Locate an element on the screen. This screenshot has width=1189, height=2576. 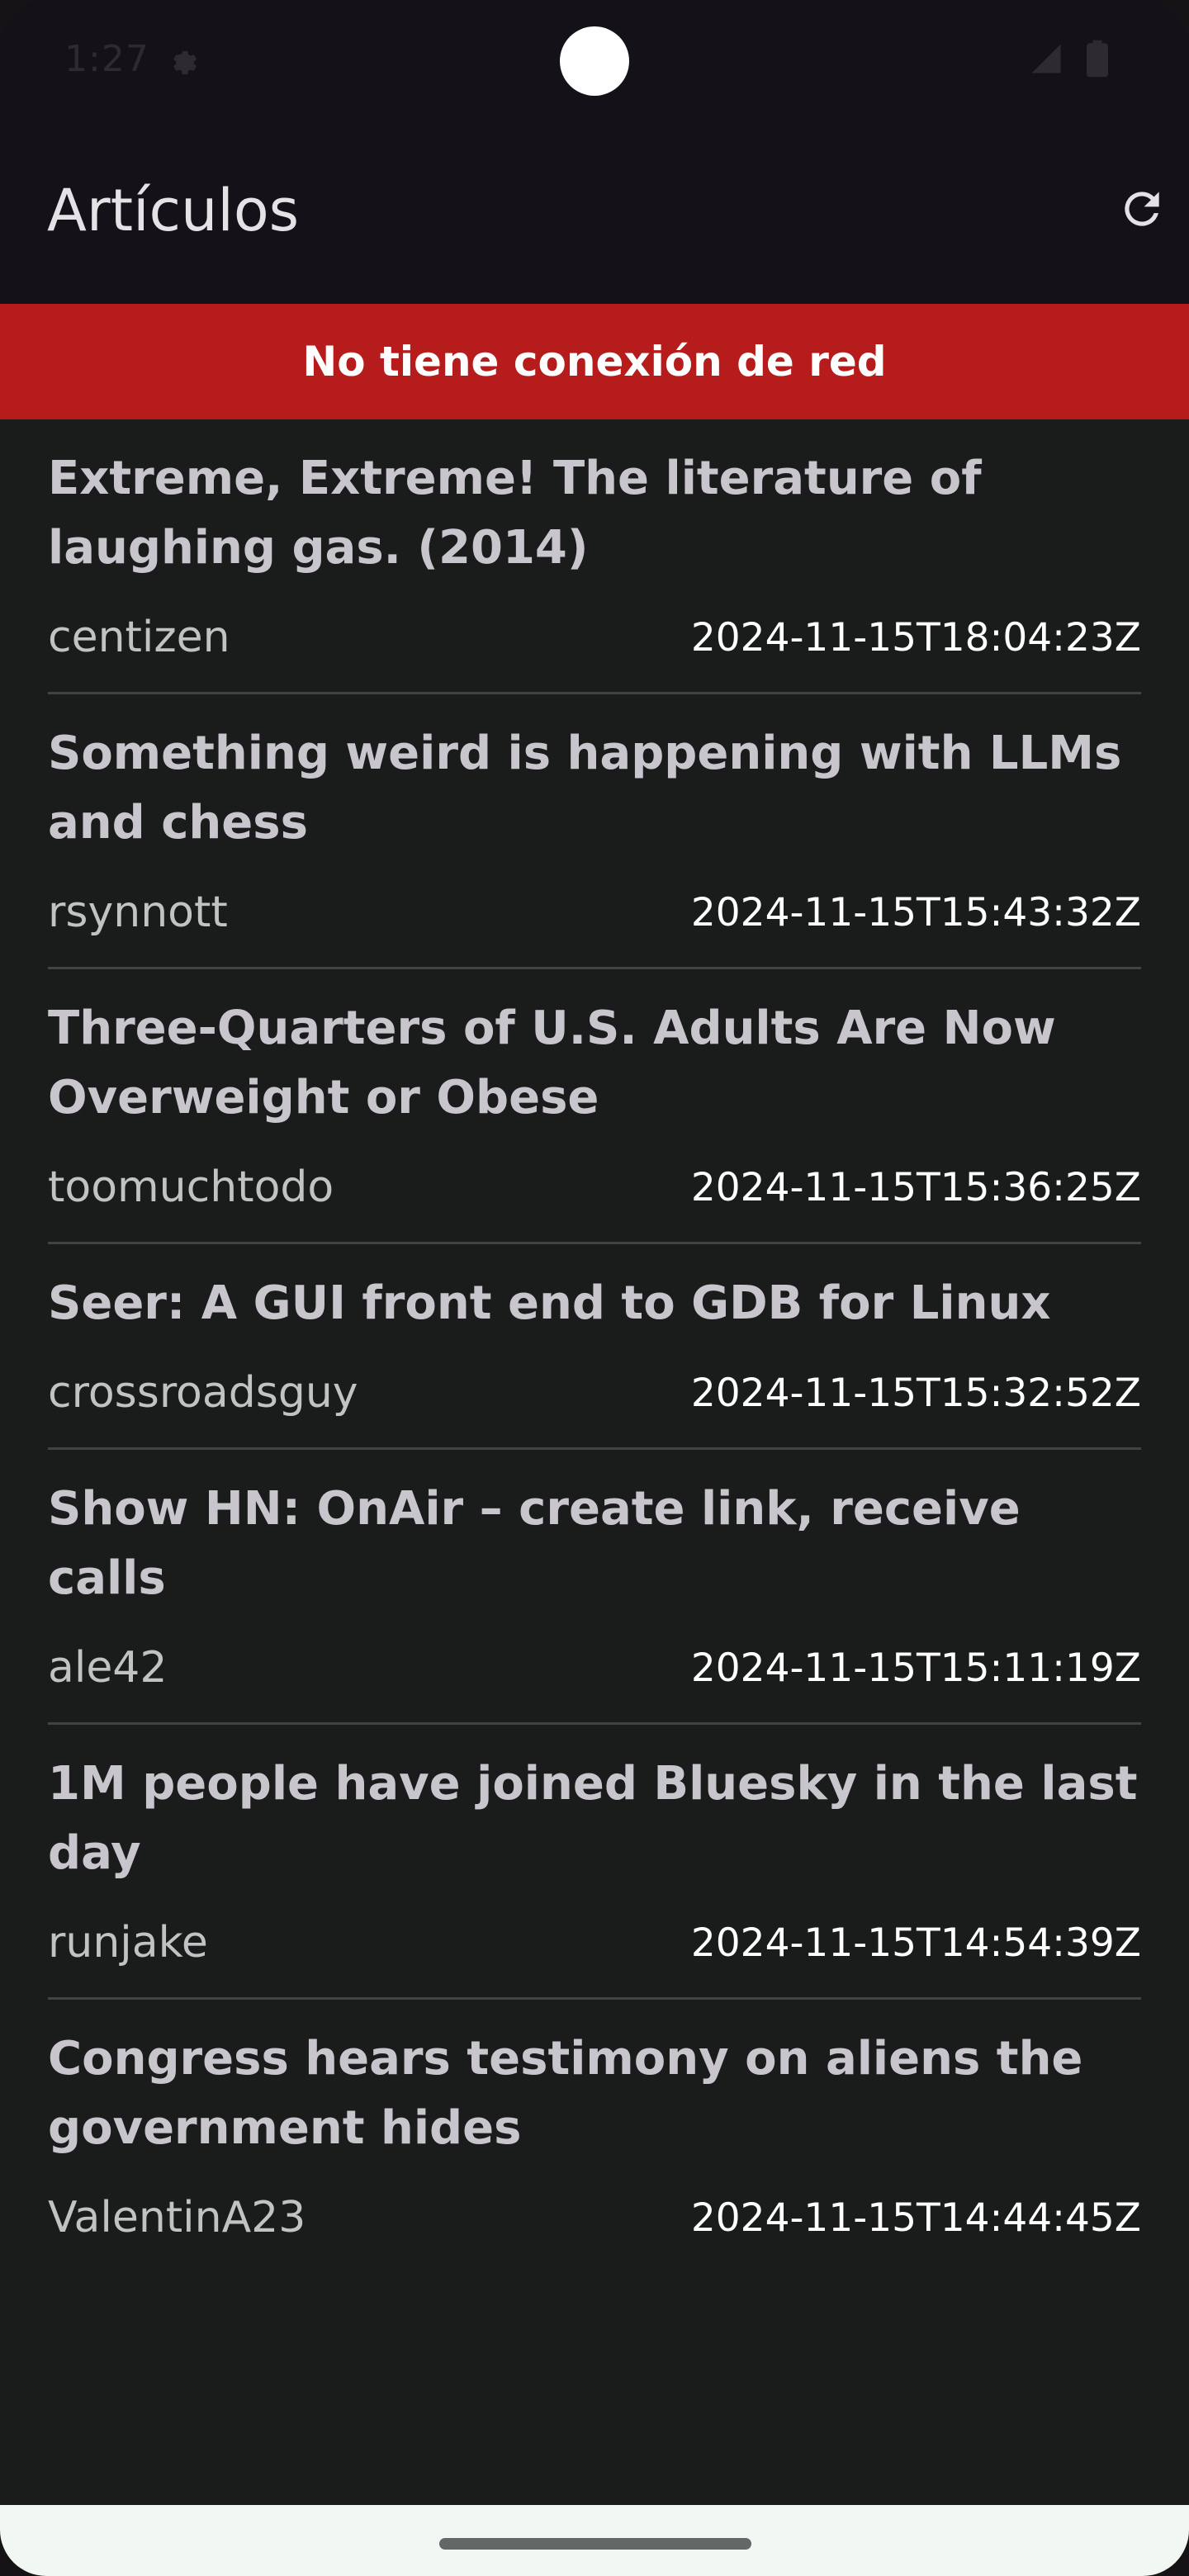
article-author: runjake is located at coordinates (128, 1943).